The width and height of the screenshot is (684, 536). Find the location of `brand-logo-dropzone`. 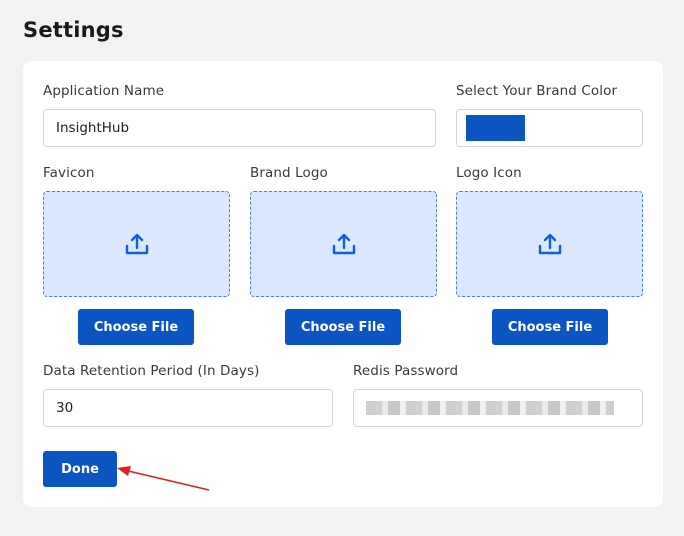

brand-logo-dropzone is located at coordinates (343, 244).